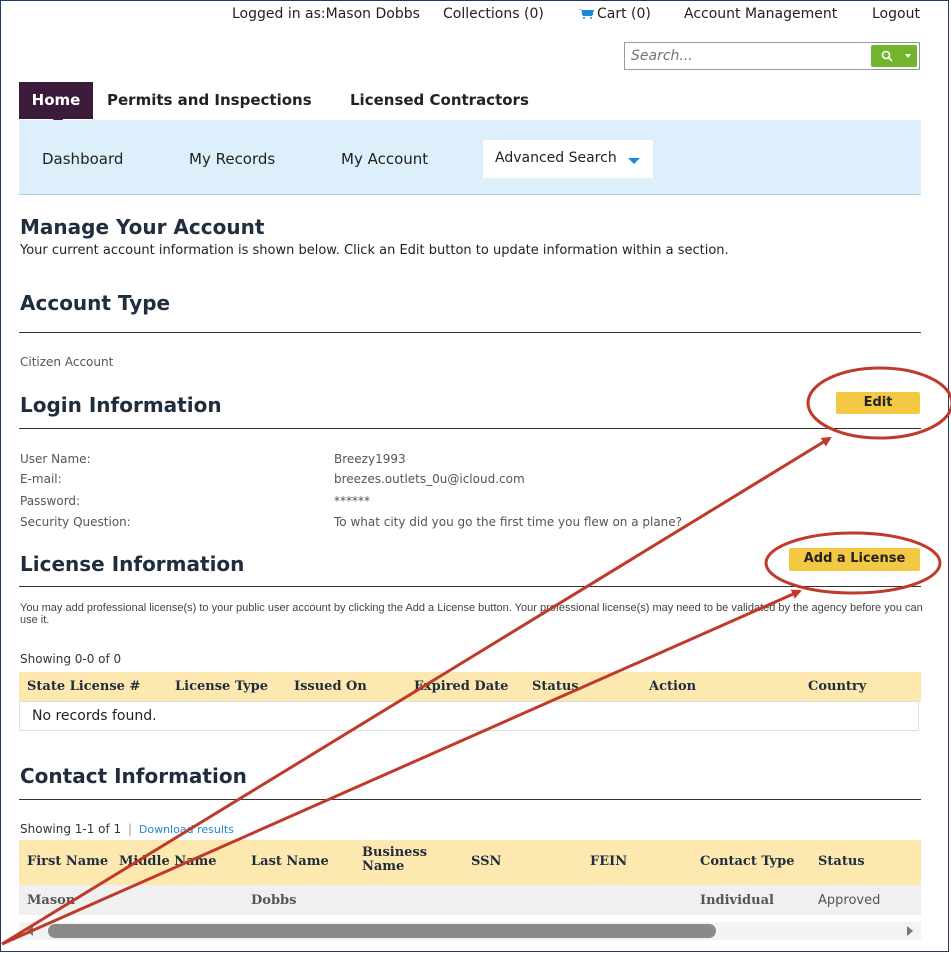  What do you see at coordinates (370, 459) in the screenshot?
I see `login-field-value: Breezy1993` at bounding box center [370, 459].